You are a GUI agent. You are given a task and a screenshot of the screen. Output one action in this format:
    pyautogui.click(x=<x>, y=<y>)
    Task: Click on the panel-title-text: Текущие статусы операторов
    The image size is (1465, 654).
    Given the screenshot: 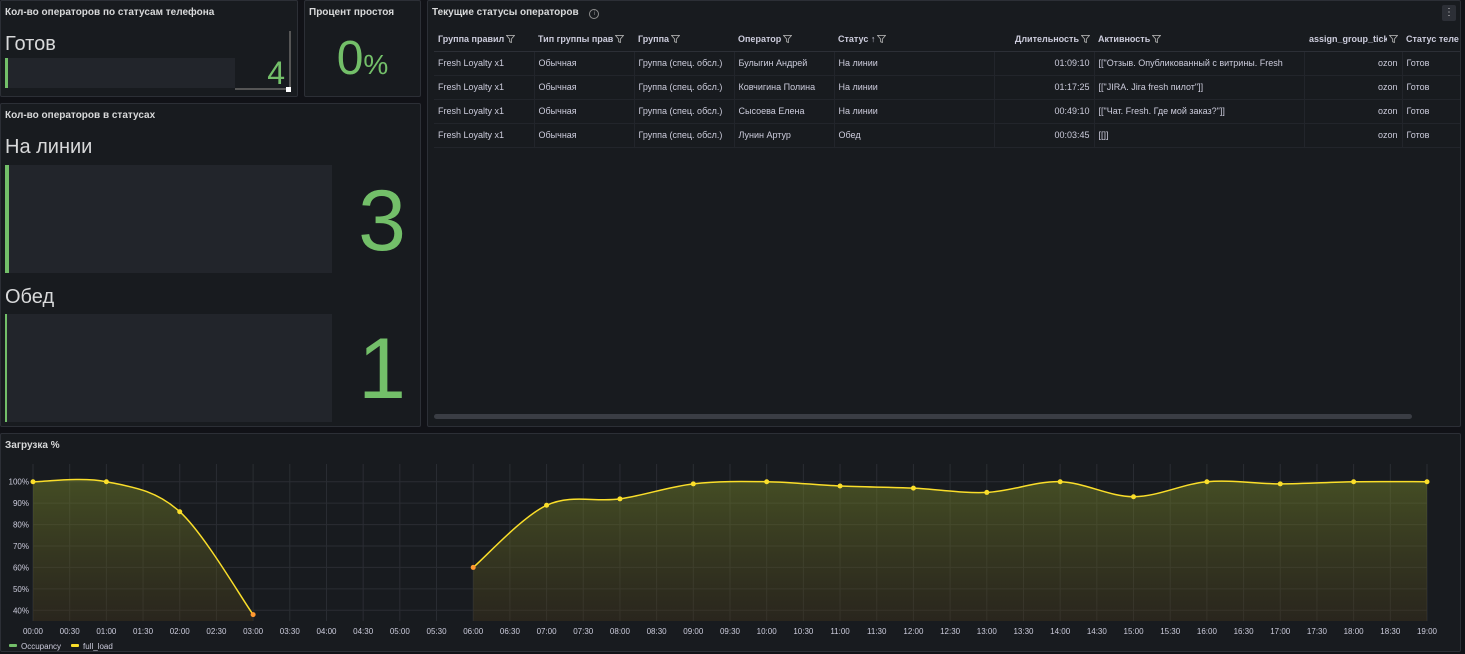 What is the action you would take?
    pyautogui.click(x=505, y=12)
    